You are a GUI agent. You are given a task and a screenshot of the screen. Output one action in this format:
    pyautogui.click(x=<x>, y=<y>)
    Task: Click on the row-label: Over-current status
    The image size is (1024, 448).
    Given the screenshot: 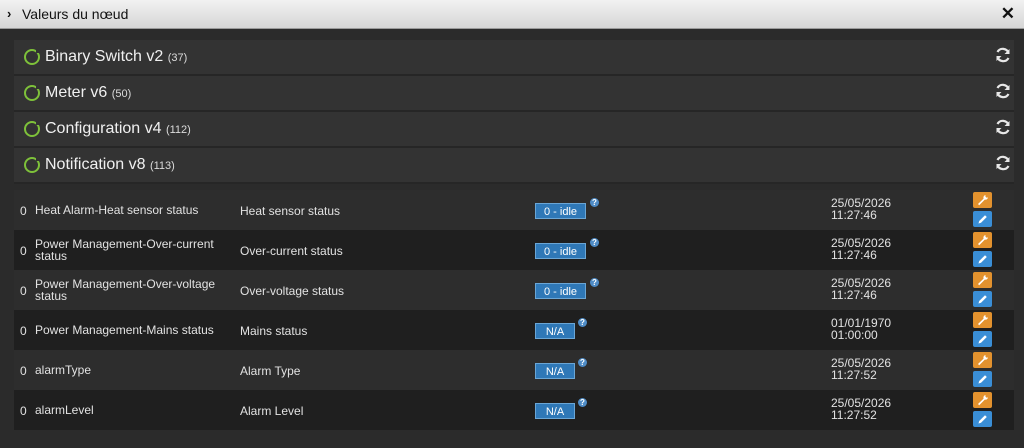 What is the action you would take?
    pyautogui.click(x=291, y=251)
    